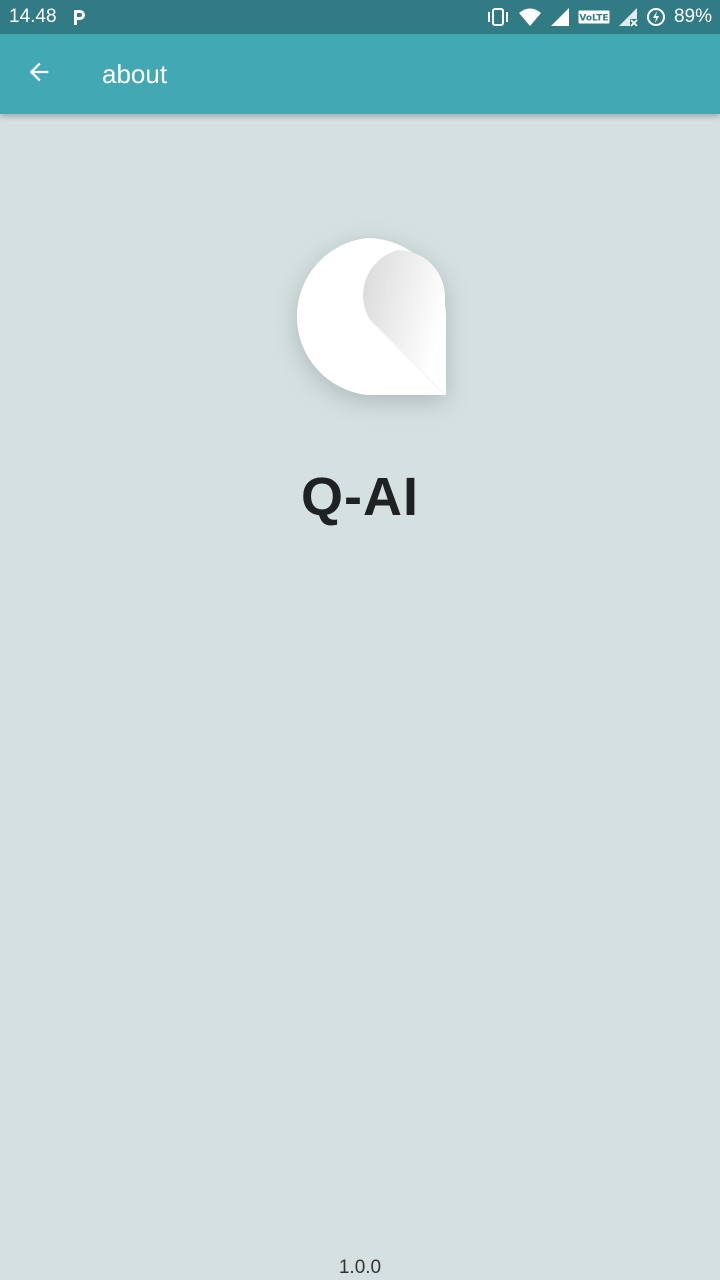  What do you see at coordinates (360, 1267) in the screenshot?
I see `version-text: 1.0.0` at bounding box center [360, 1267].